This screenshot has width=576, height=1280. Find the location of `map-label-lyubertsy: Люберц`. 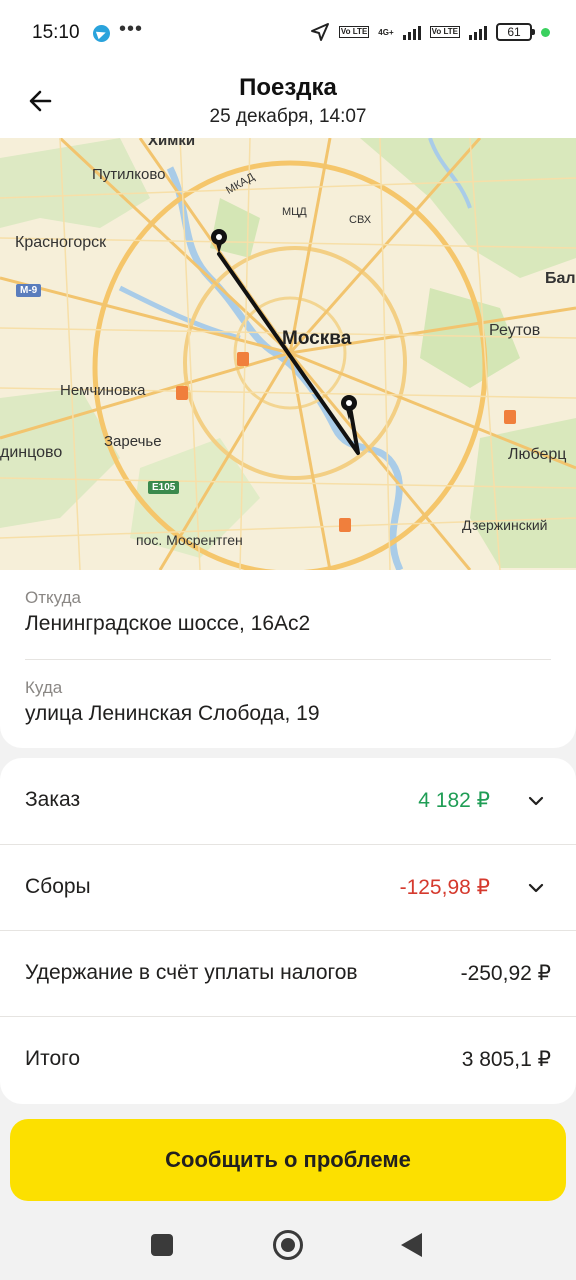

map-label-lyubertsy: Люберц is located at coordinates (537, 454).